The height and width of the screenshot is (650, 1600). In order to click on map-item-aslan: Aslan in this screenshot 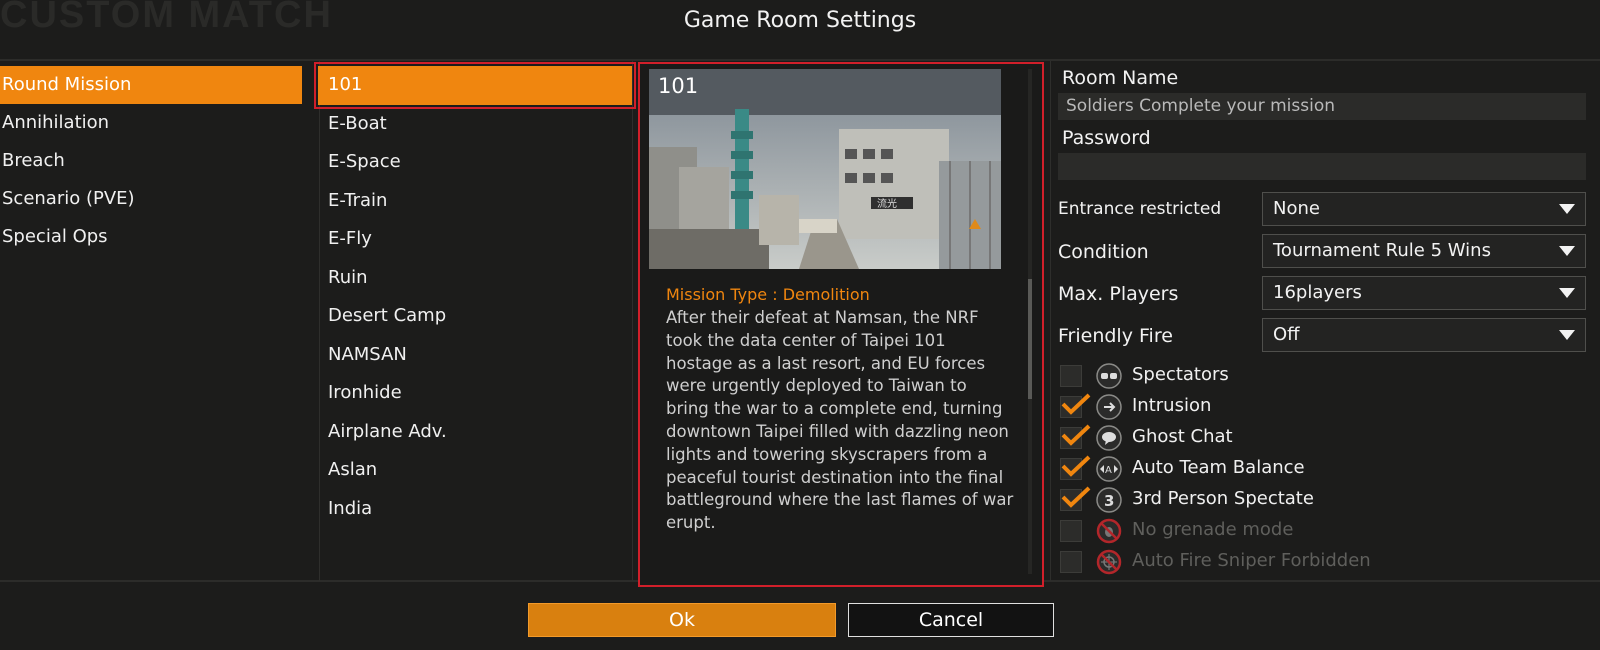, I will do `click(475, 470)`.